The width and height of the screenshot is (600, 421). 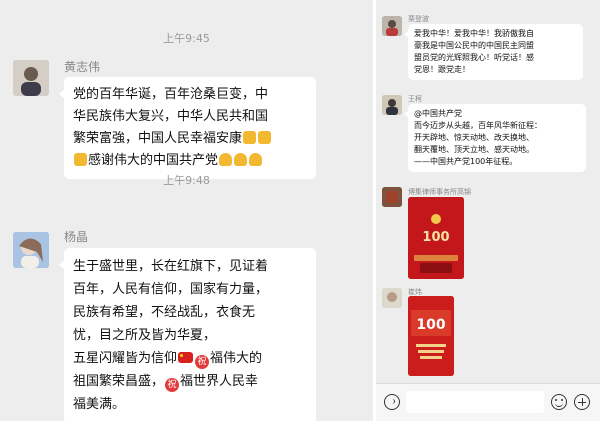 What do you see at coordinates (236, 358) in the screenshot?
I see `message-line: 福伟大的` at bounding box center [236, 358].